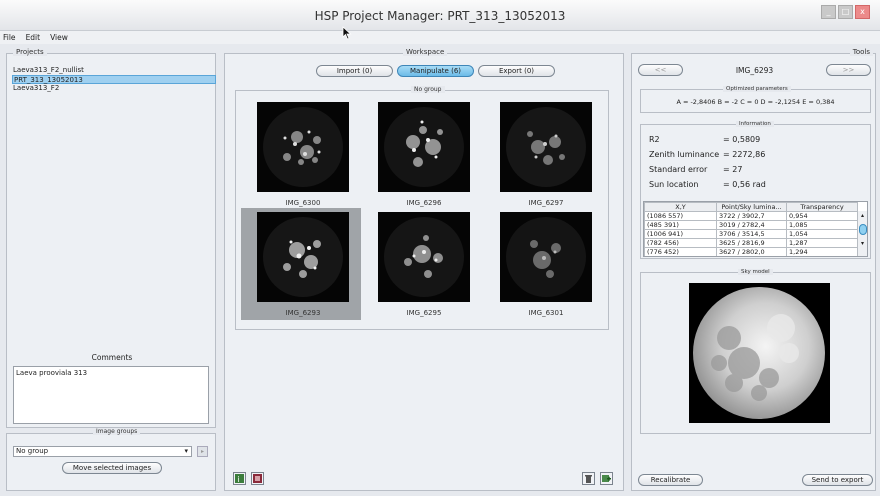 The image size is (880, 496). I want to click on no-group-legend: No group, so click(428, 89).